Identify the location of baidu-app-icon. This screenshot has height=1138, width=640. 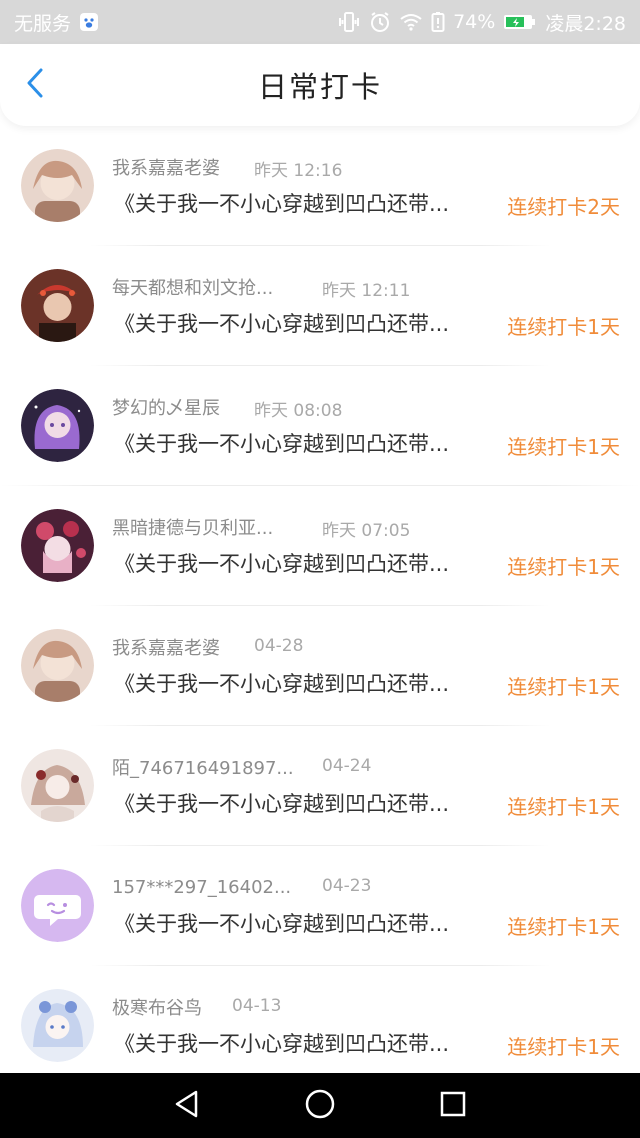
(89, 22).